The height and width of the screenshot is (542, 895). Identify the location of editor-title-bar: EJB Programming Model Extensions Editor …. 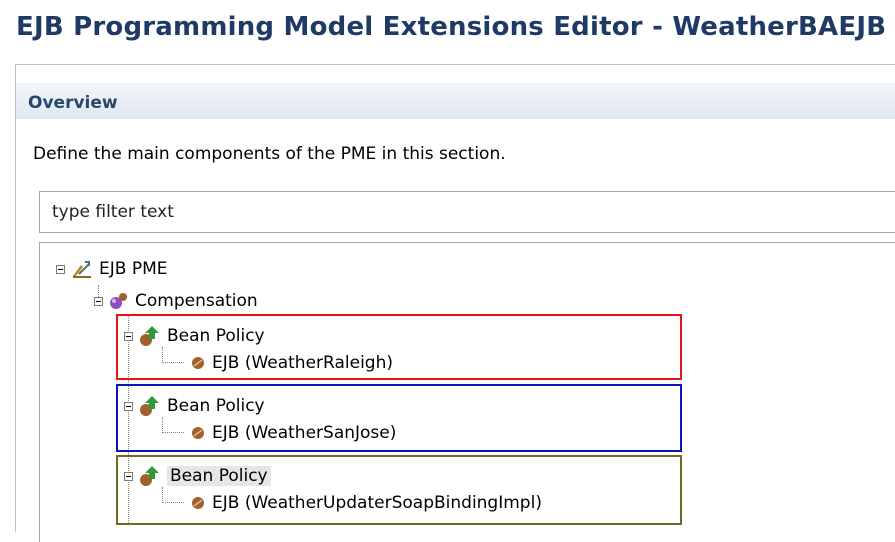
(447, 28).